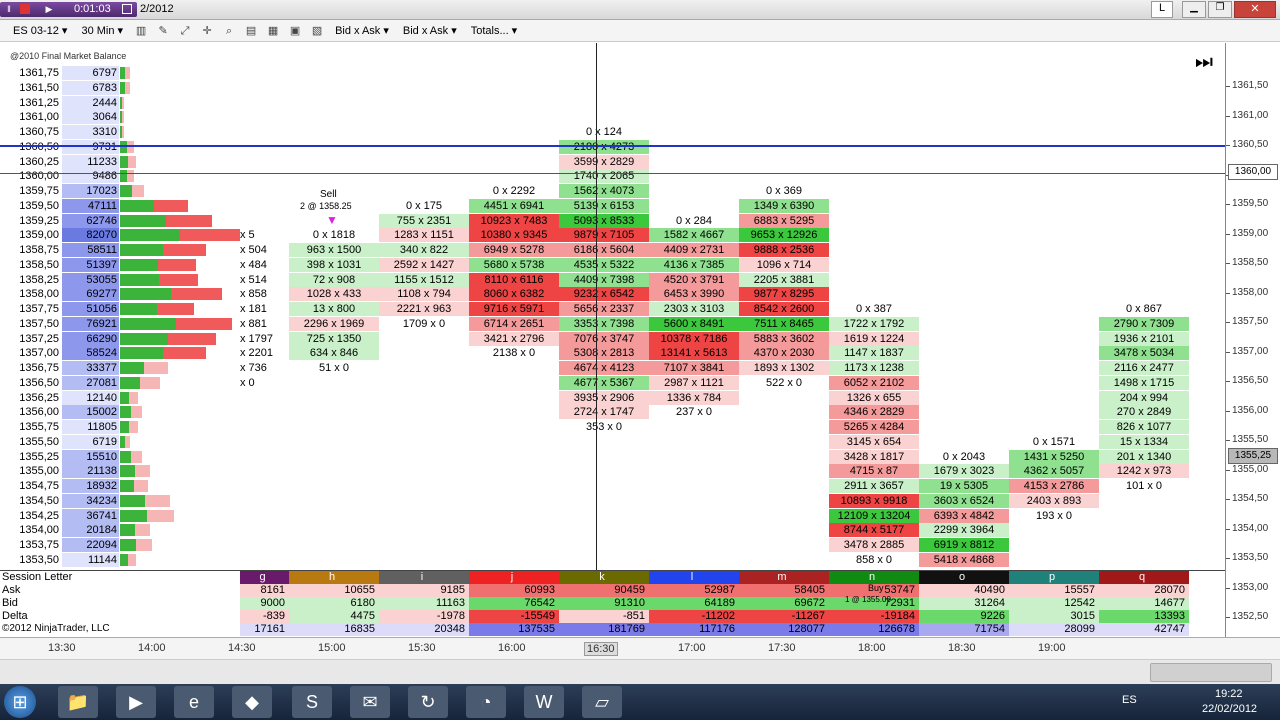 The height and width of the screenshot is (720, 1280). Describe the element at coordinates (514, 338) in the screenshot. I see `footprint-cell: 3421 x 2796` at that location.